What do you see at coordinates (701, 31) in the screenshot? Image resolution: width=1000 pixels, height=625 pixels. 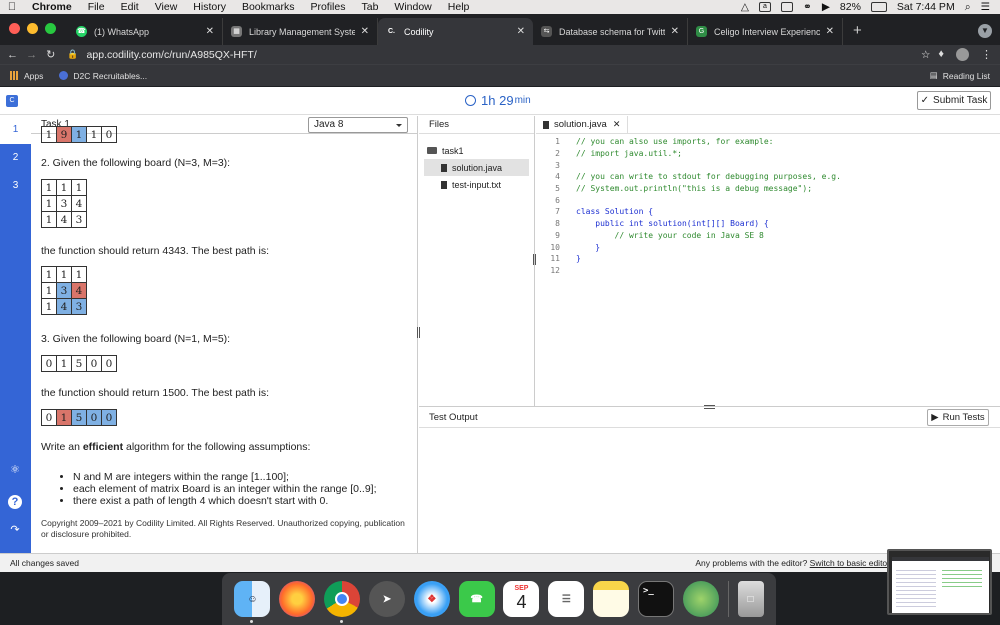 I see `geeksforgeeks-icon: G` at bounding box center [701, 31].